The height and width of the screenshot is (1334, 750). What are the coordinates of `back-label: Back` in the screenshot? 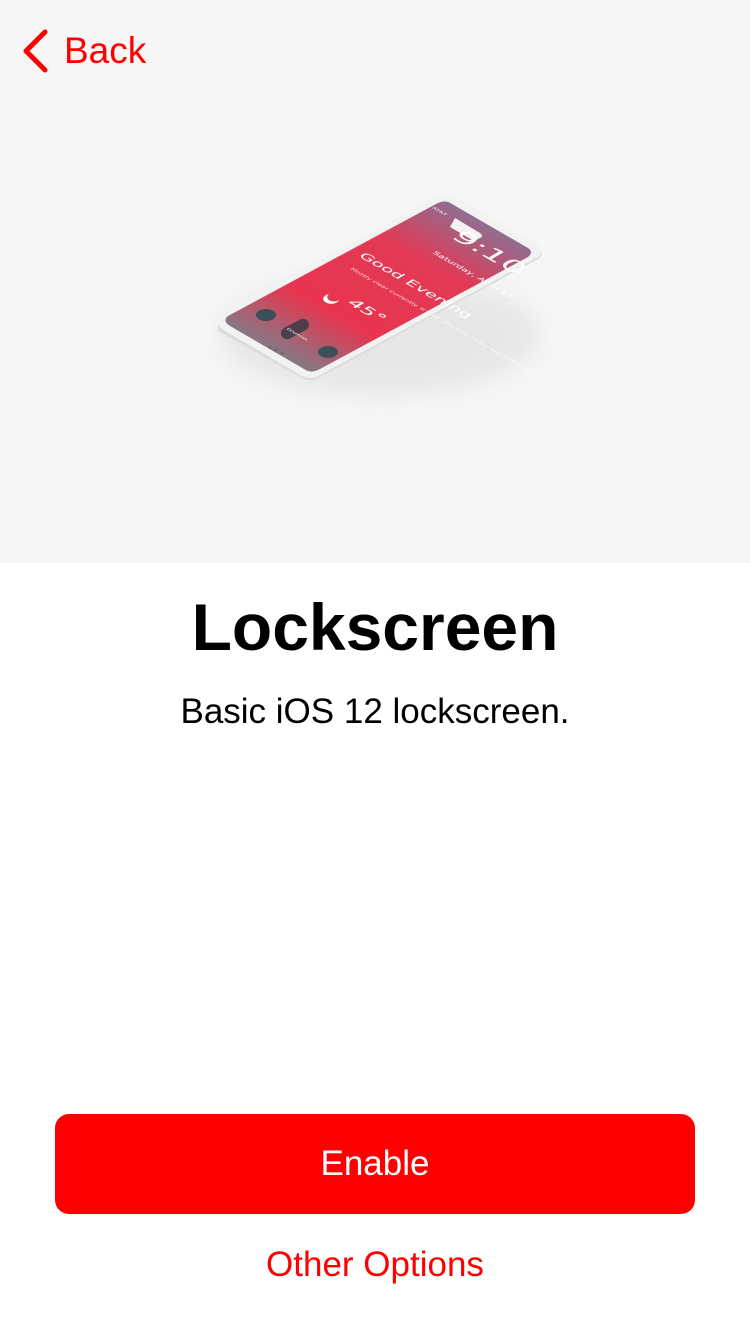 It's located at (105, 50).